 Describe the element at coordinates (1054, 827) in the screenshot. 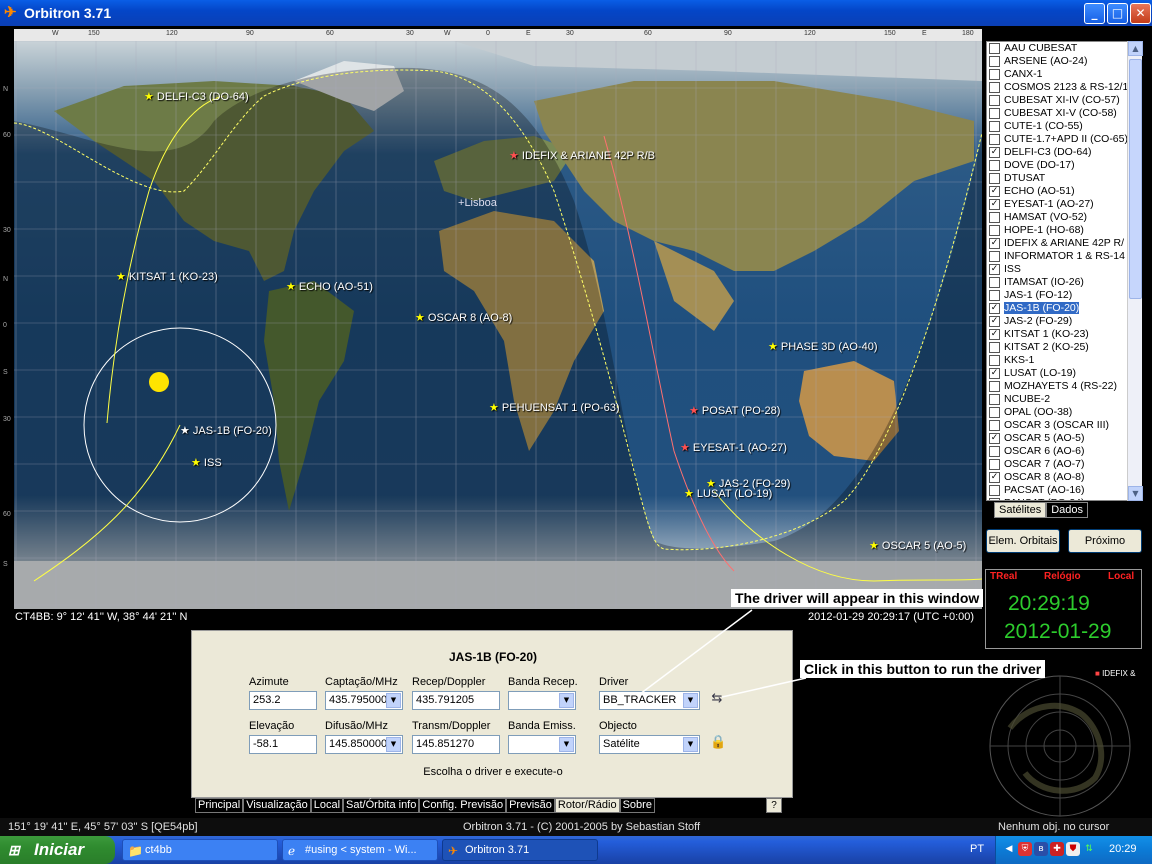

I see `status-object: Nenhum obj. no cursor` at that location.